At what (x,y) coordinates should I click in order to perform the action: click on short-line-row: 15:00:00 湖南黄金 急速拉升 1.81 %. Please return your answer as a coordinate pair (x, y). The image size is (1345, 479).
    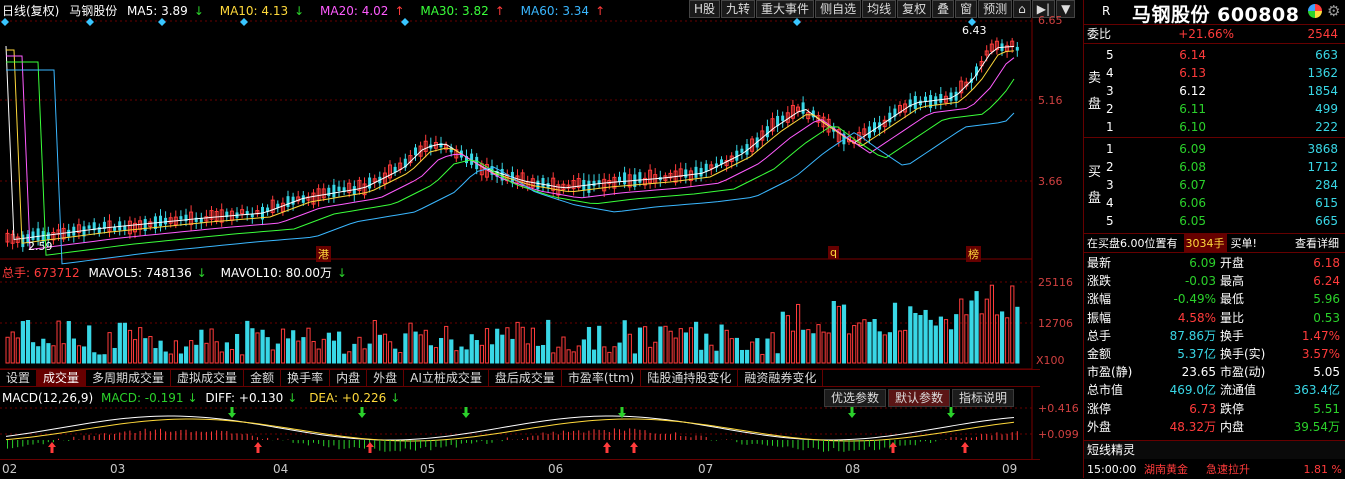
    Looking at the image, I should click on (1214, 469).